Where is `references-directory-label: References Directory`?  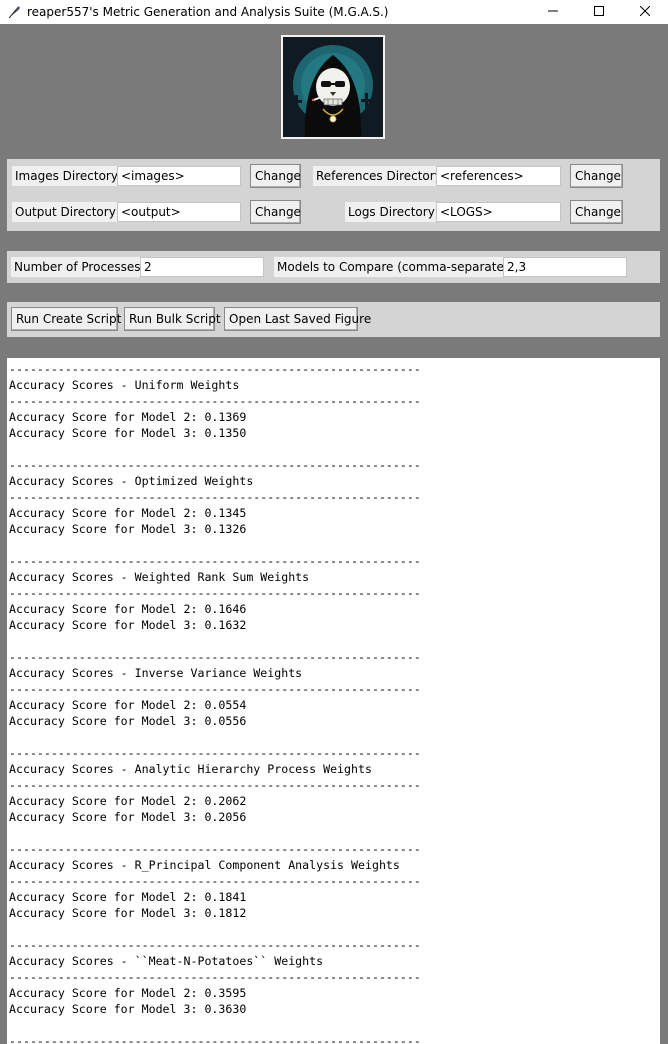 references-directory-label: References Directory is located at coordinates (379, 176).